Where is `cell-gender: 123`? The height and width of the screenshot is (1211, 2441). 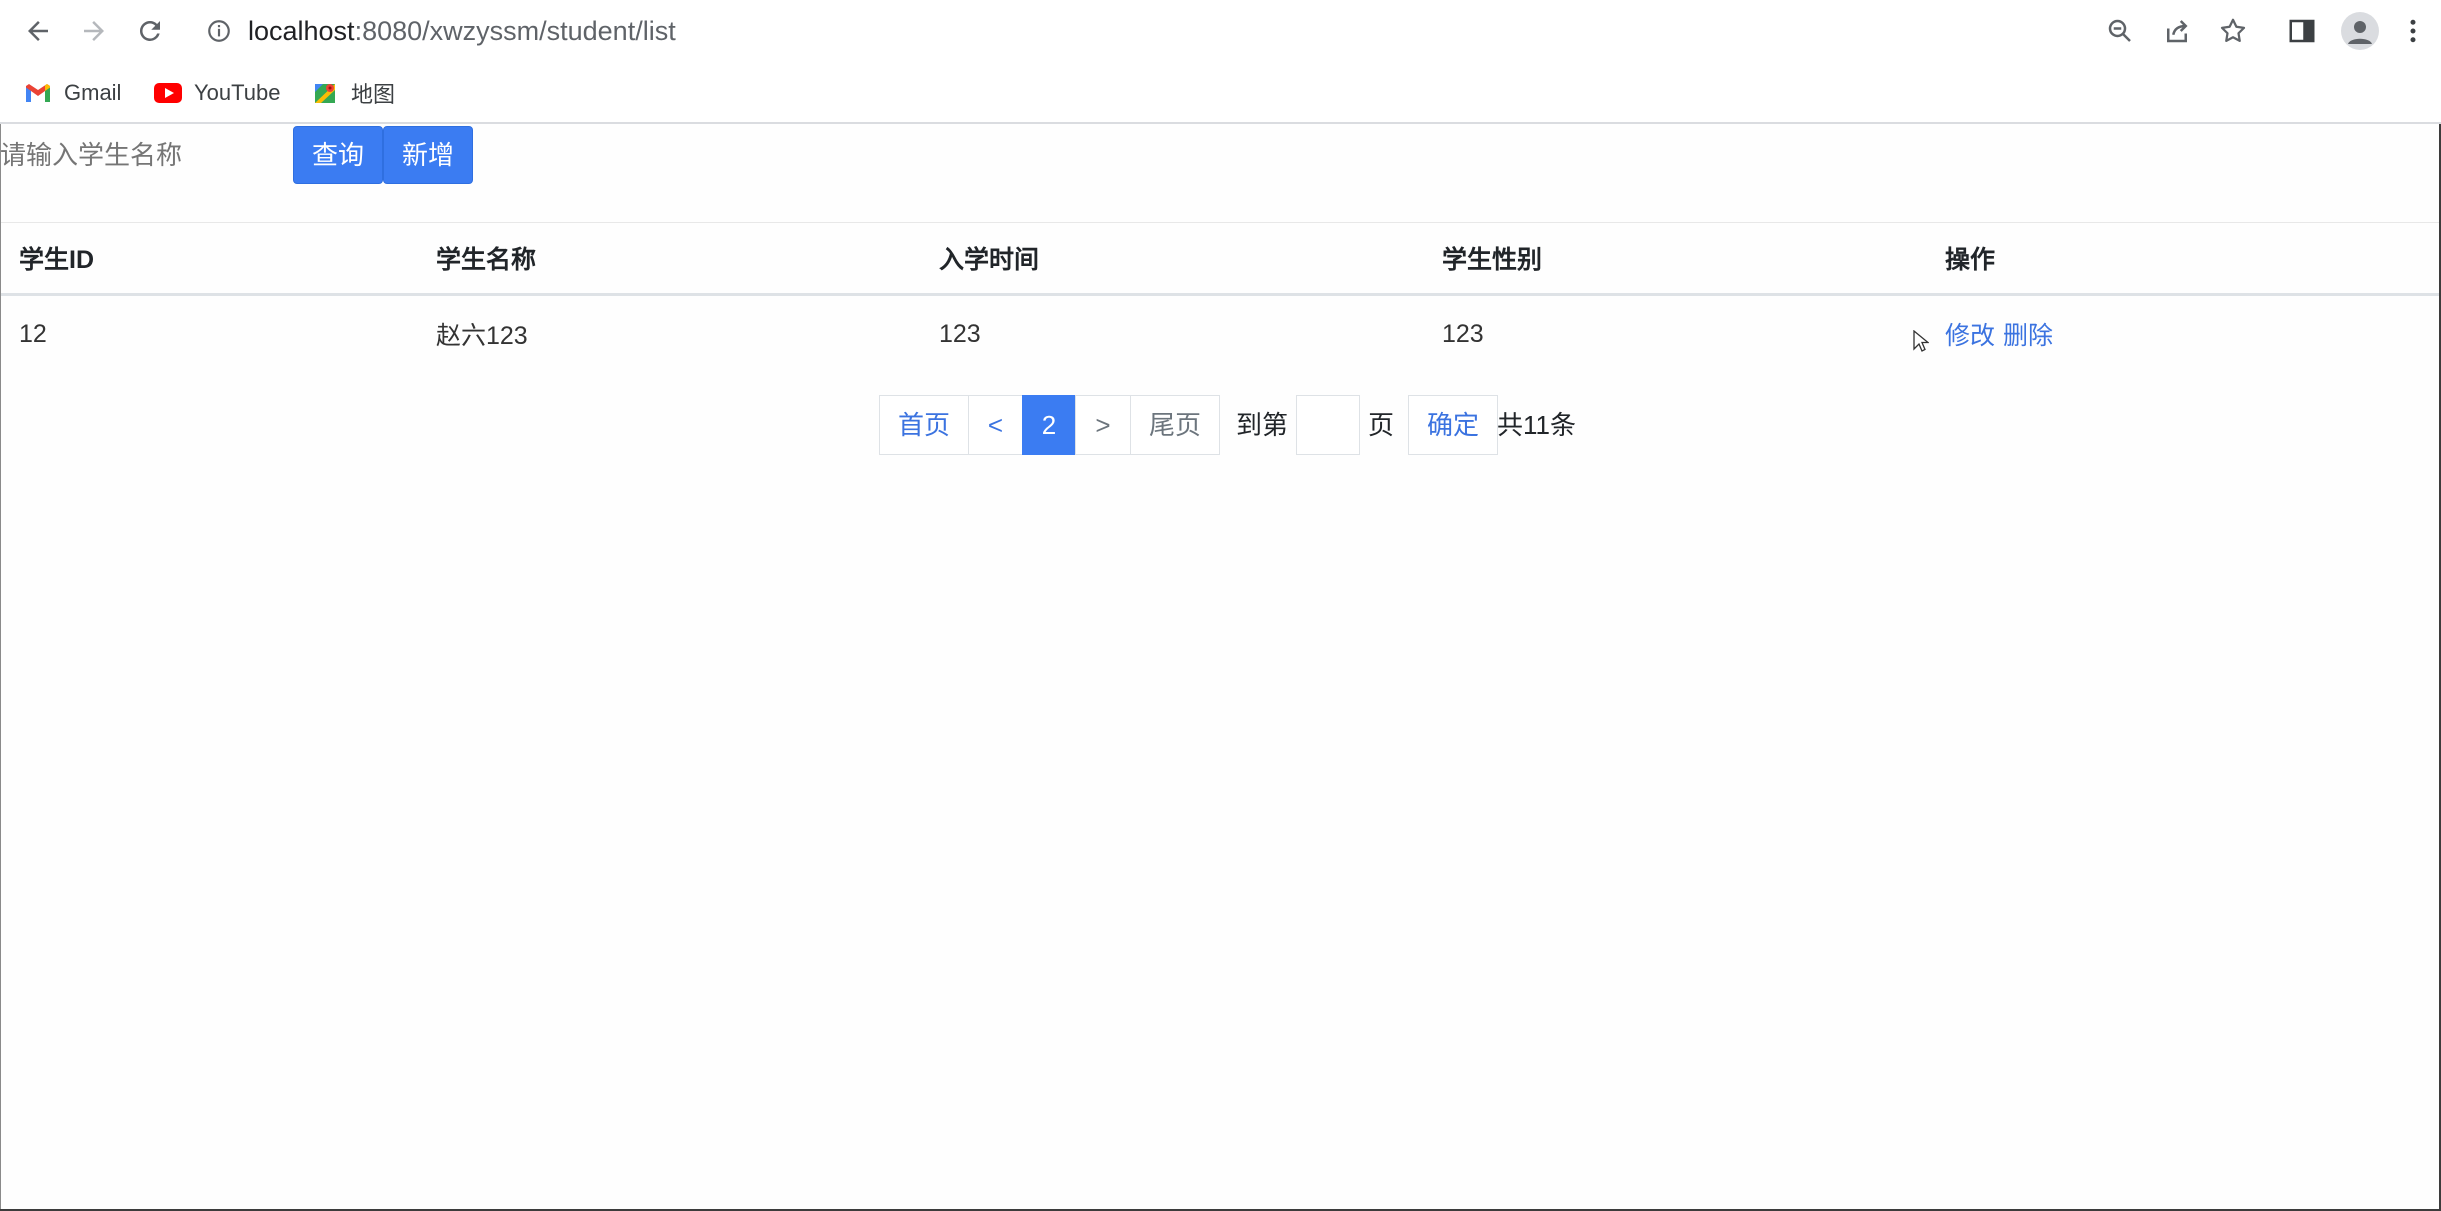
cell-gender: 123 is located at coordinates (1463, 333).